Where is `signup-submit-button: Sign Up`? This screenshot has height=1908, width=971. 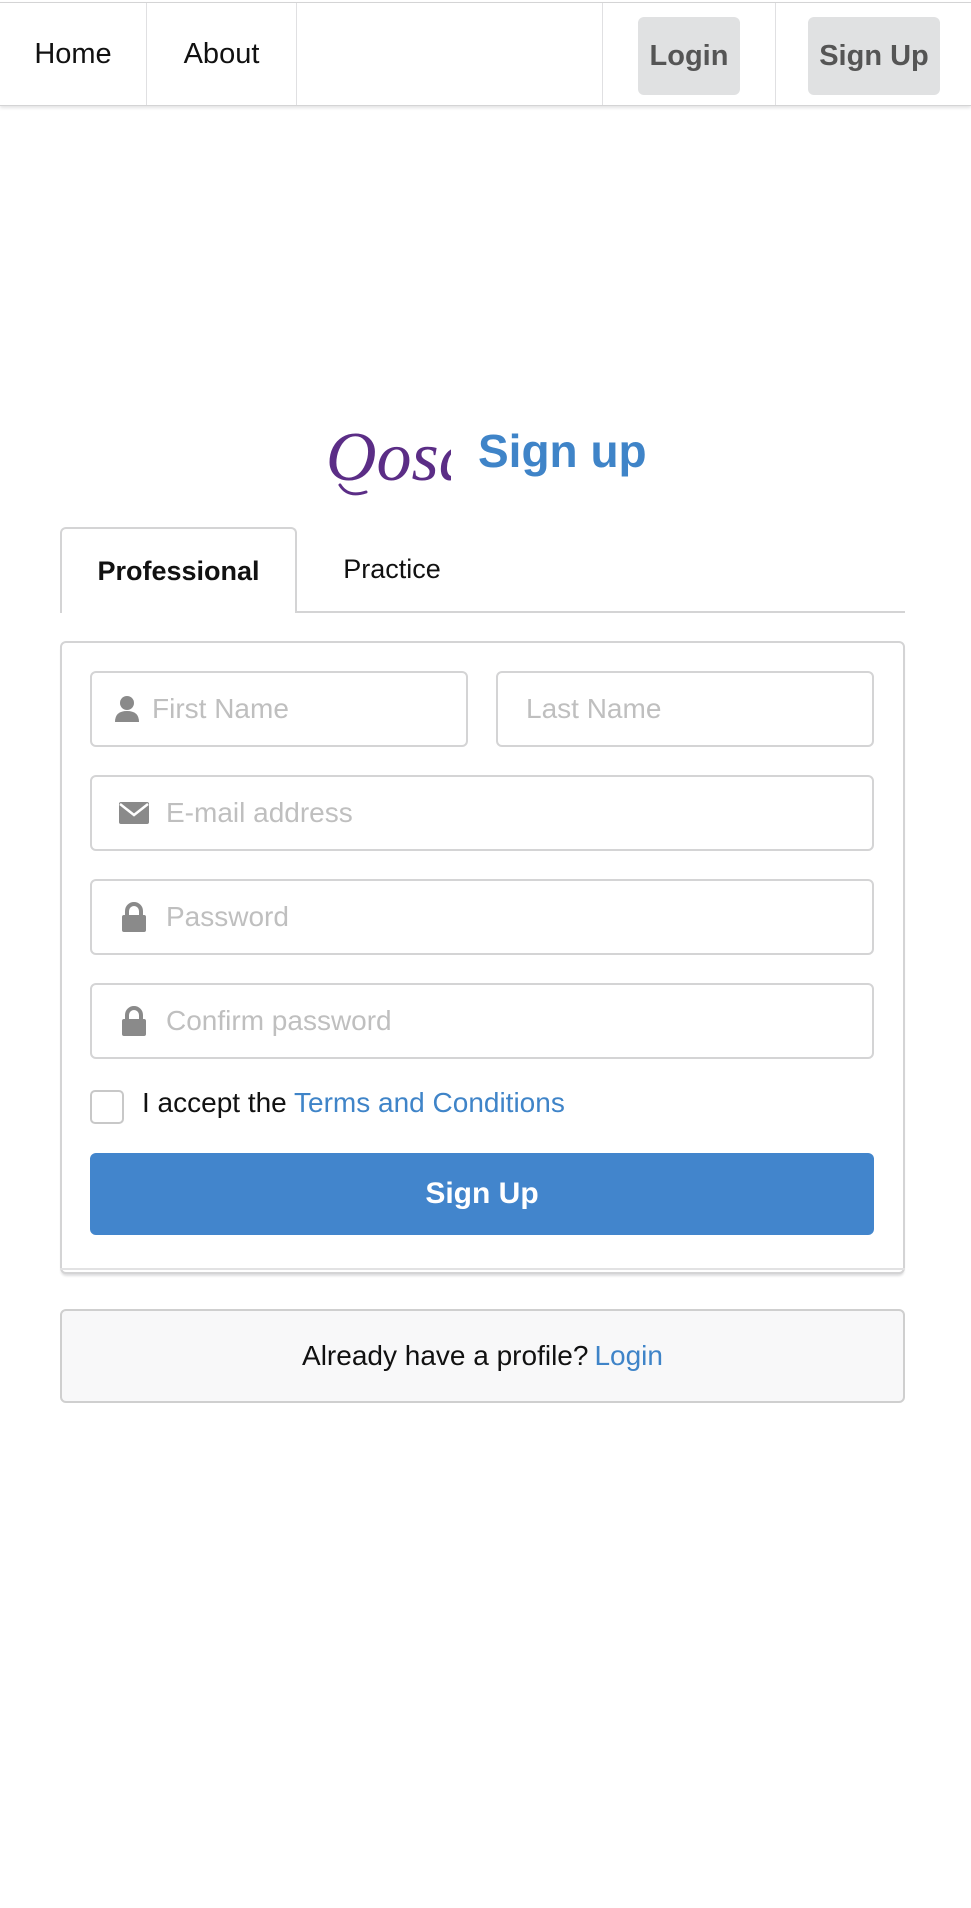 signup-submit-button: Sign Up is located at coordinates (482, 1194).